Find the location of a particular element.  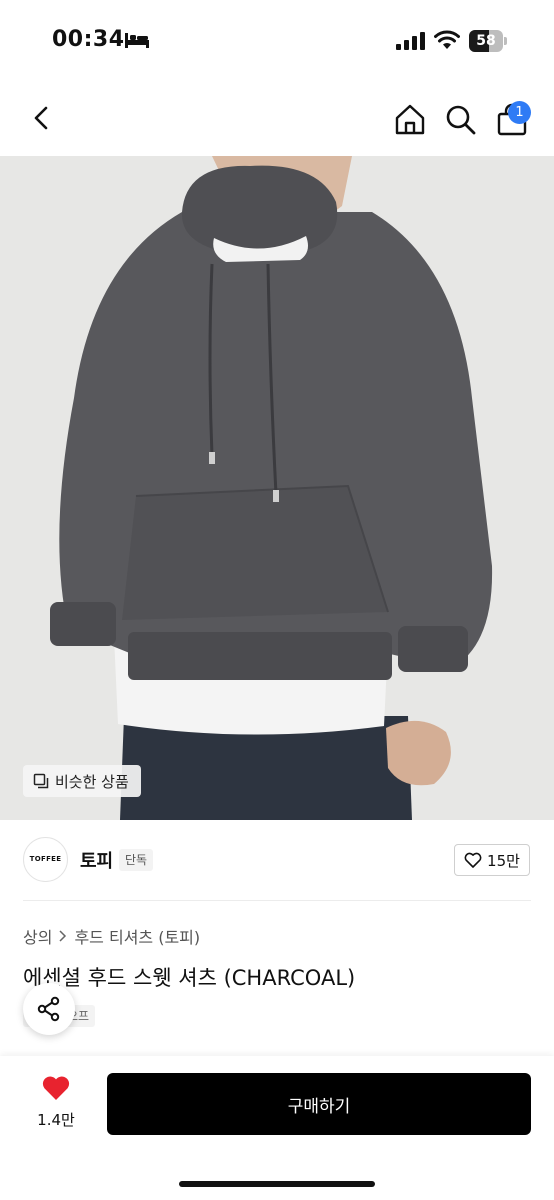

brand-like-button: 15만 is located at coordinates (492, 860).